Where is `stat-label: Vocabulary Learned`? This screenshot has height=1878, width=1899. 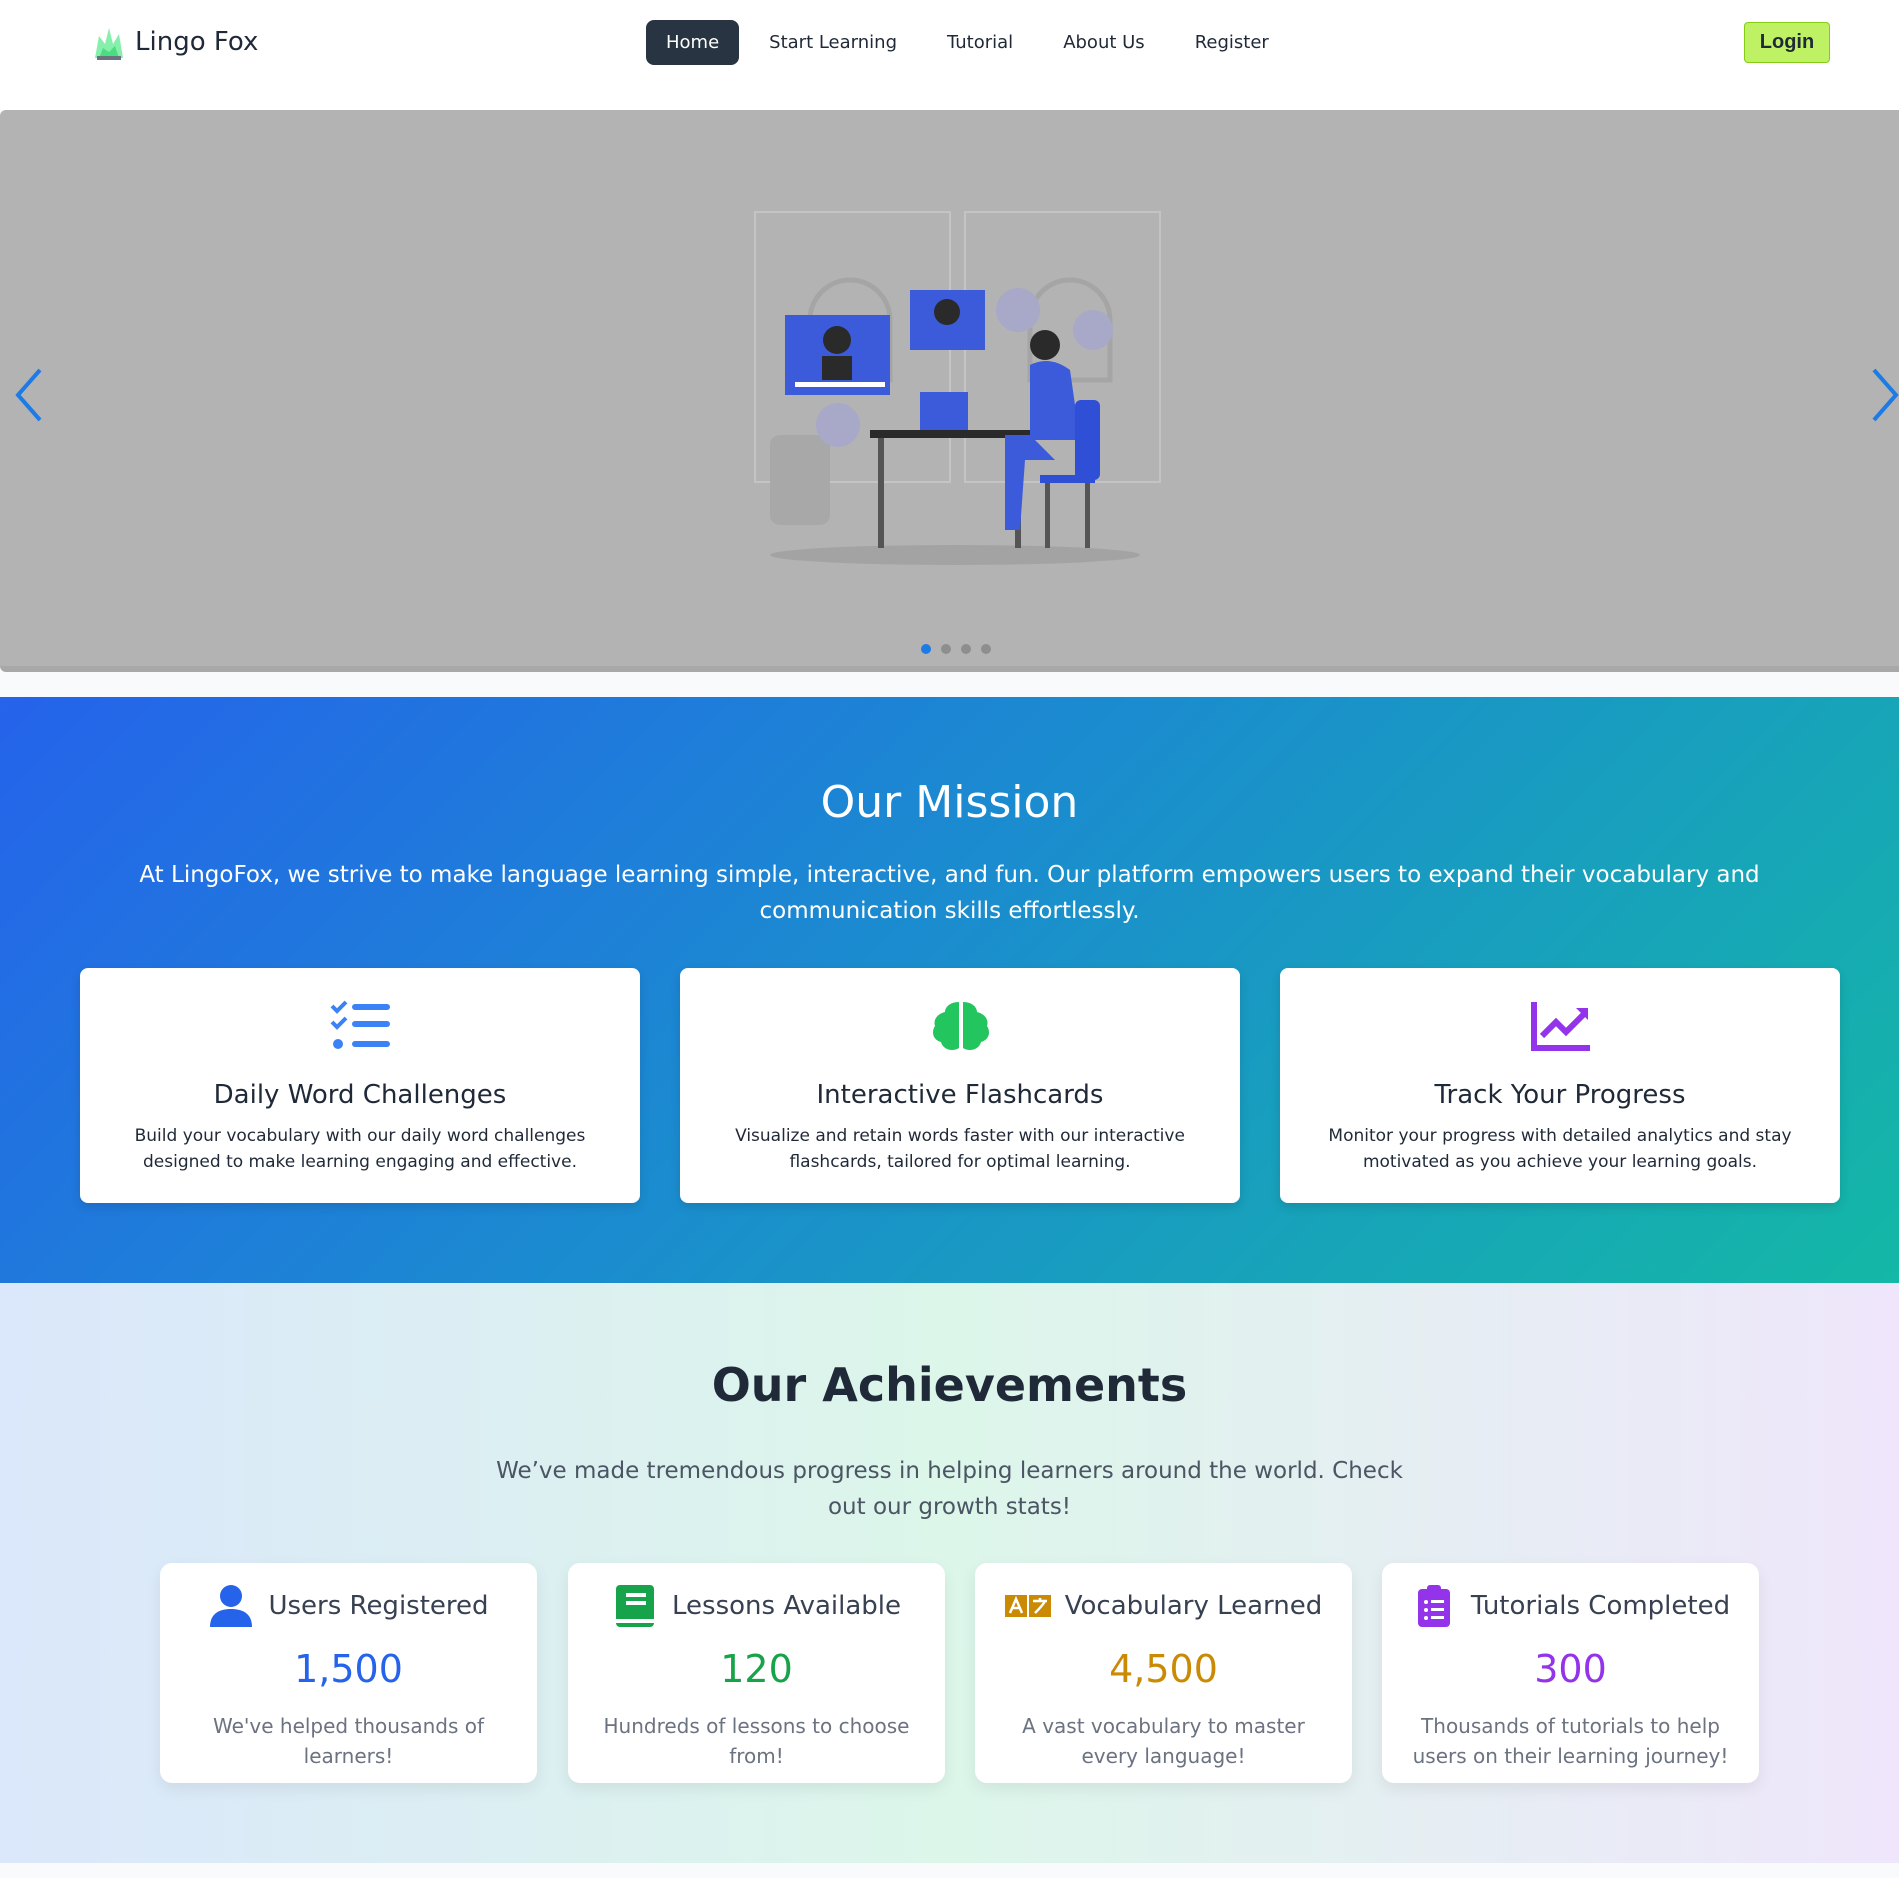 stat-label: Vocabulary Learned is located at coordinates (1193, 1606).